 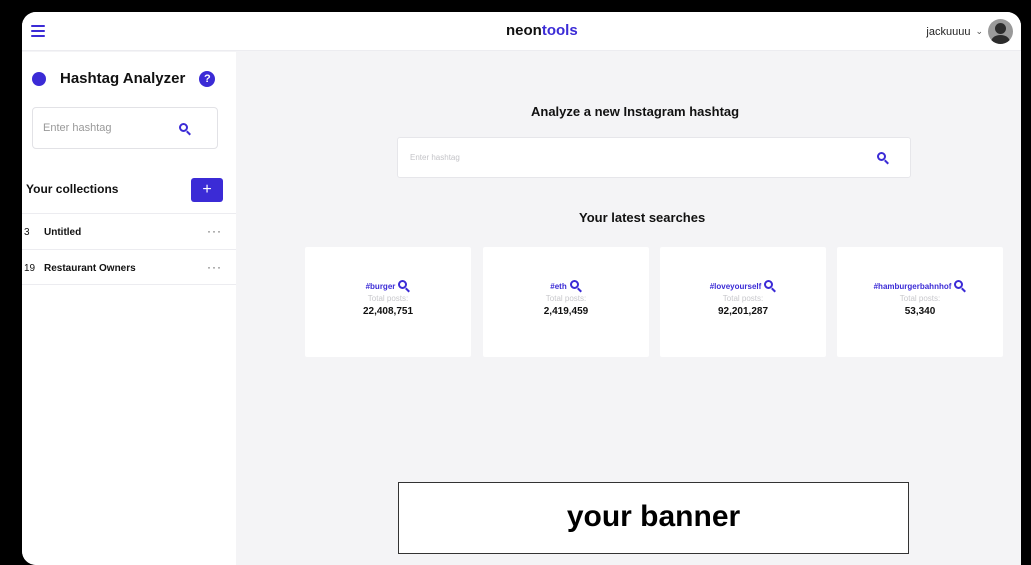 What do you see at coordinates (743, 311) in the screenshot?
I see `total-posts-value: 92,201,287` at bounding box center [743, 311].